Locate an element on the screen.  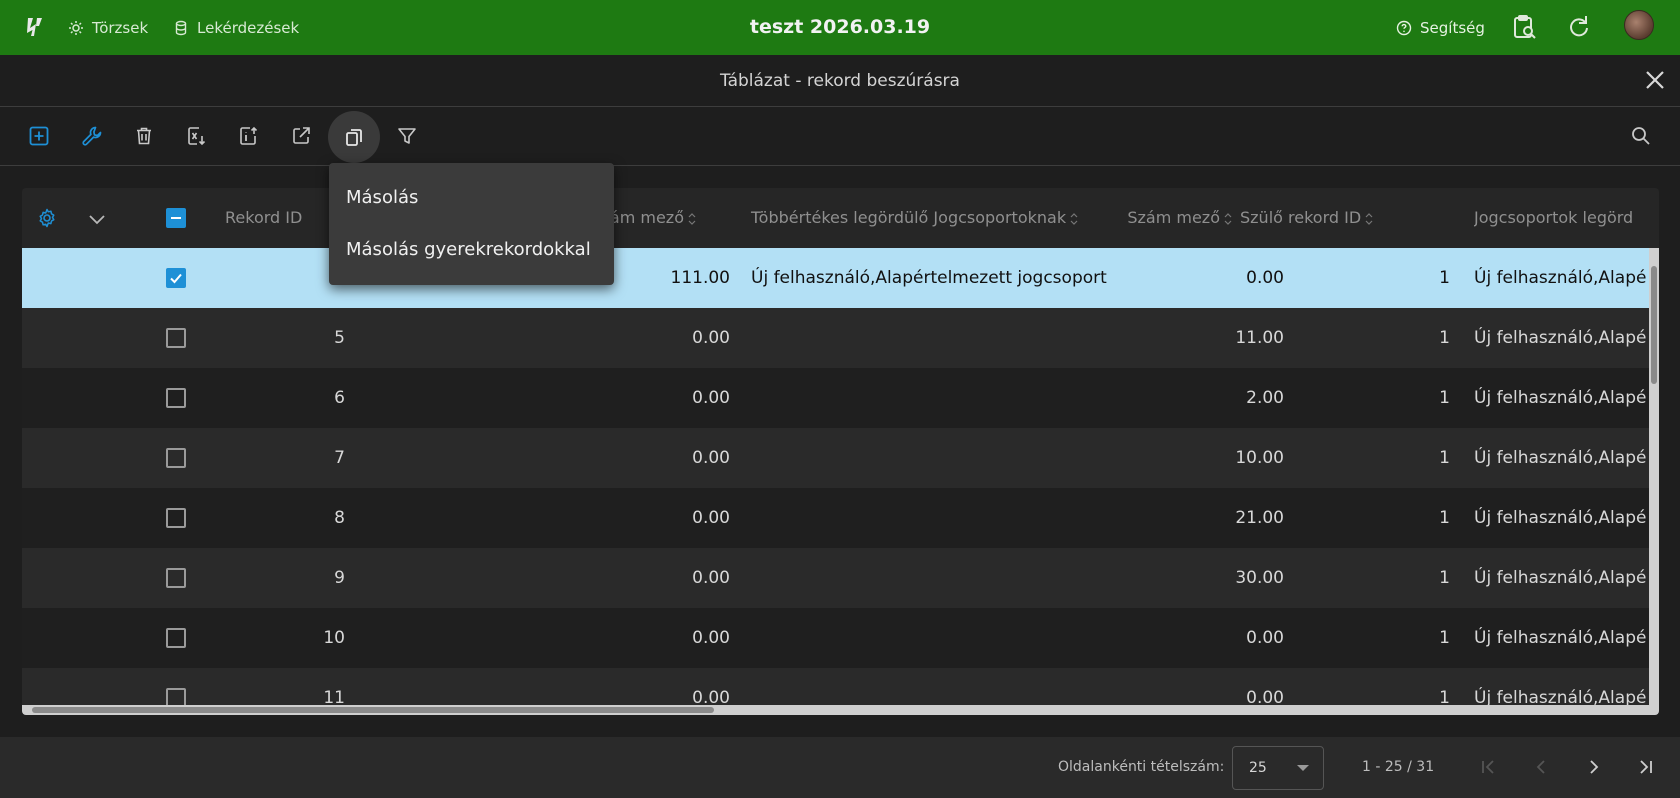
open-external-icon is located at coordinates (301, 135).